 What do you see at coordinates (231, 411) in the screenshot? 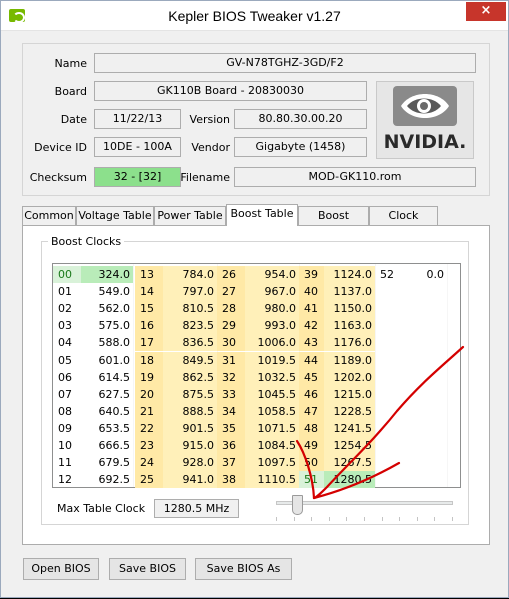
I see `boost-state-index: 34` at bounding box center [231, 411].